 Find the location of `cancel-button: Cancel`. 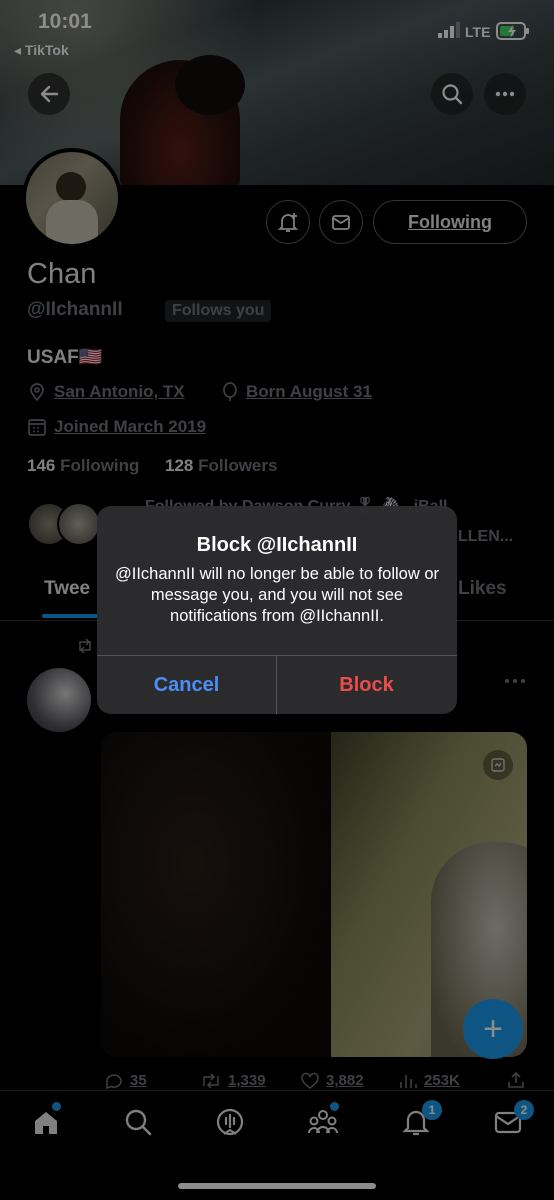

cancel-button: Cancel is located at coordinates (186, 685).